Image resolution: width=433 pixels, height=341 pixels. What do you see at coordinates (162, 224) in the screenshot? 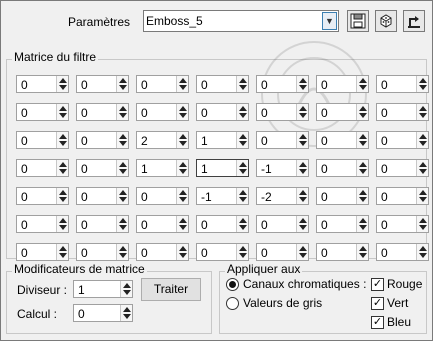
I see `matrix-cell-r5-c2: 0` at bounding box center [162, 224].